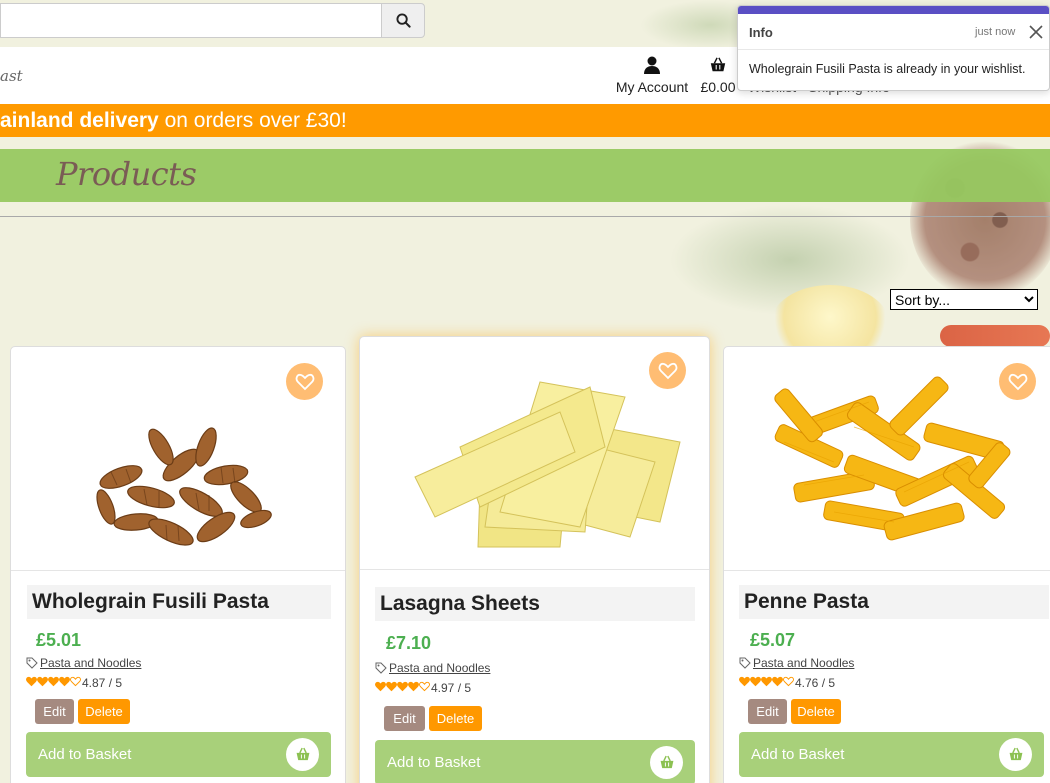 Image resolution: width=1050 pixels, height=783 pixels. What do you see at coordinates (525, 216) in the screenshot?
I see `divider` at bounding box center [525, 216].